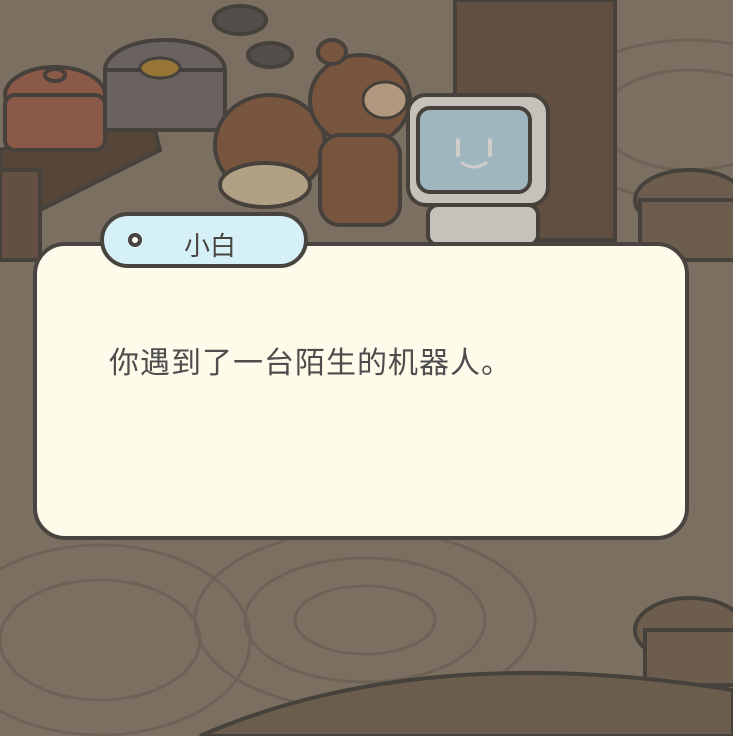 The height and width of the screenshot is (736, 733). I want to click on speaker-name: 小白, so click(210, 247).